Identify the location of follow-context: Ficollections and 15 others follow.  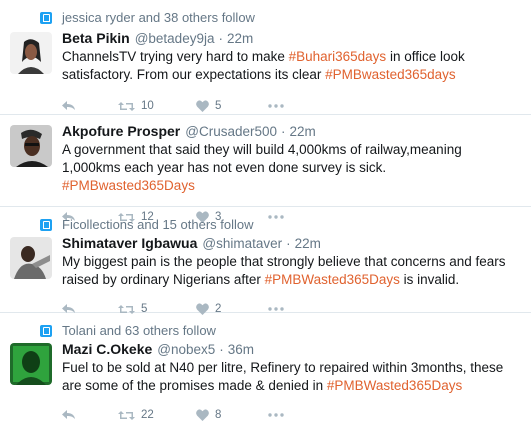
(147, 224).